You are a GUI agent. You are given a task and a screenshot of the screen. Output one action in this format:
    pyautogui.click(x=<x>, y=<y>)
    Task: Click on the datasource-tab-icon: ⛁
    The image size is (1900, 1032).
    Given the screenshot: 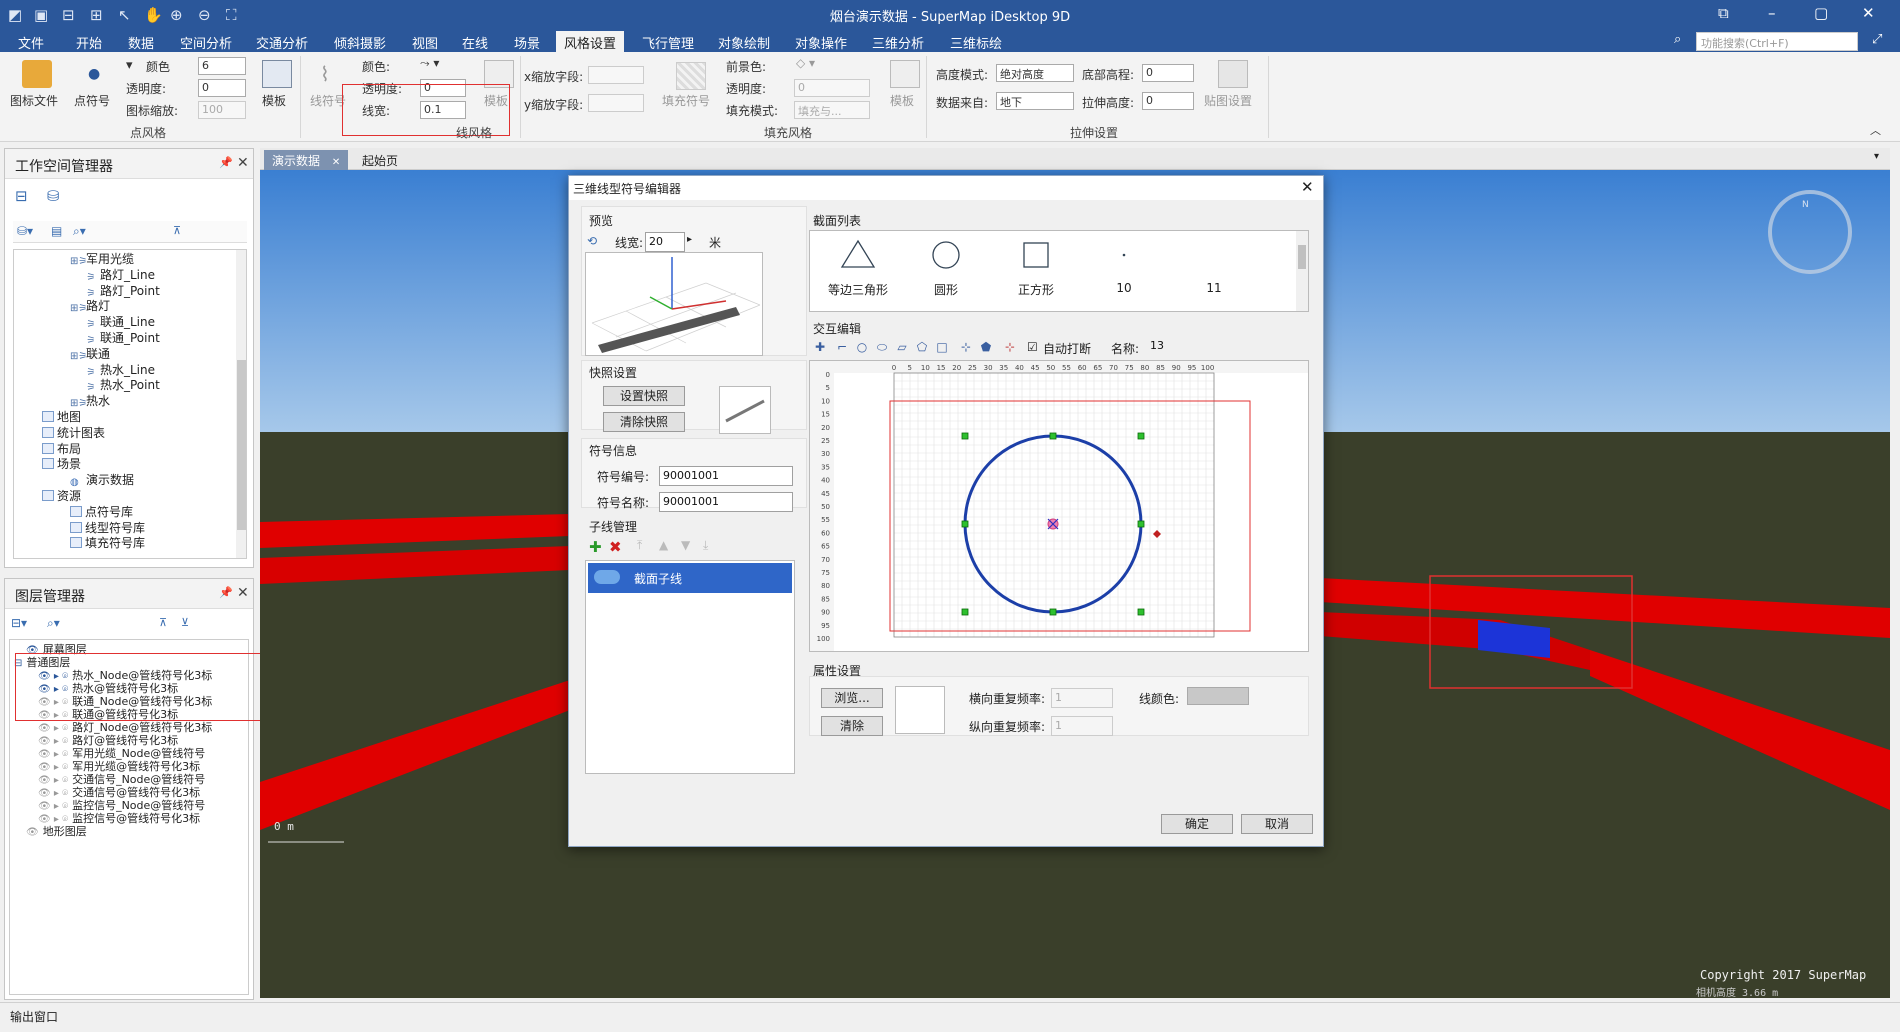 What is the action you would take?
    pyautogui.click(x=53, y=196)
    